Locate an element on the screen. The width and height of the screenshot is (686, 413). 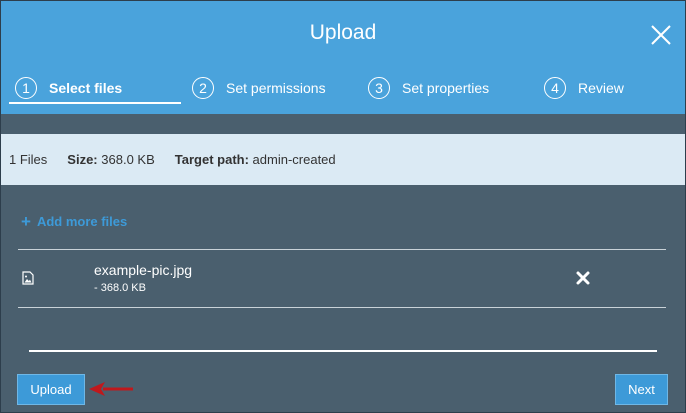
add-more-files-link: + Add more files is located at coordinates (74, 221).